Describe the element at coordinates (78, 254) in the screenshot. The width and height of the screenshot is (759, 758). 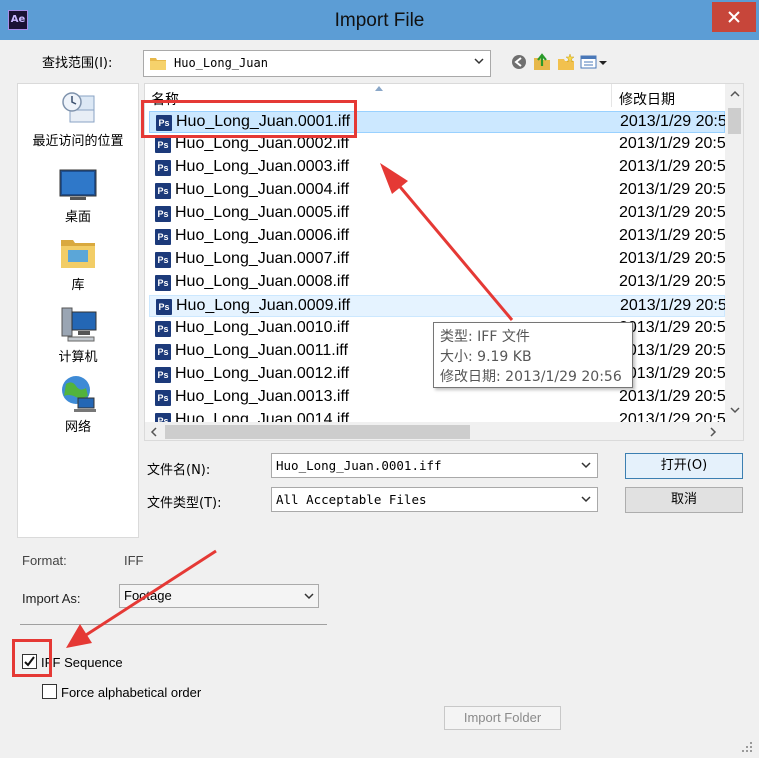
I see `libraries-icon` at that location.